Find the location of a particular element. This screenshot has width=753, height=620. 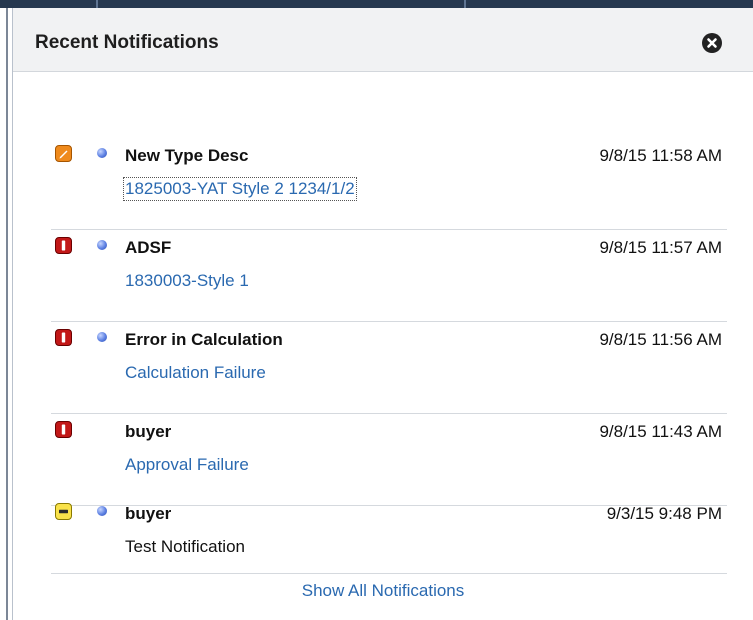

edit-icon is located at coordinates (63, 153).